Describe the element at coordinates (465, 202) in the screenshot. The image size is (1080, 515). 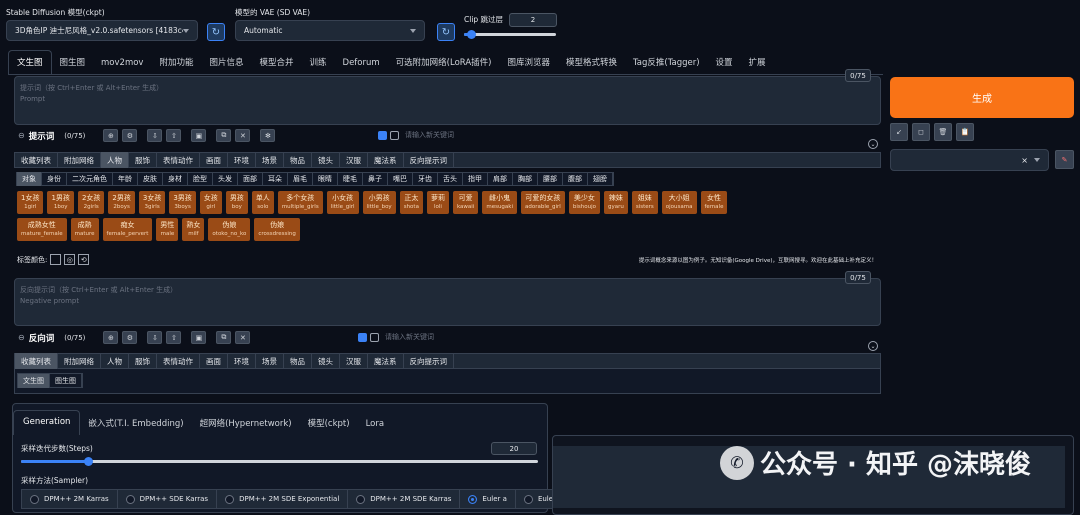
I see `tag-button: 可爱 kawaii` at that location.